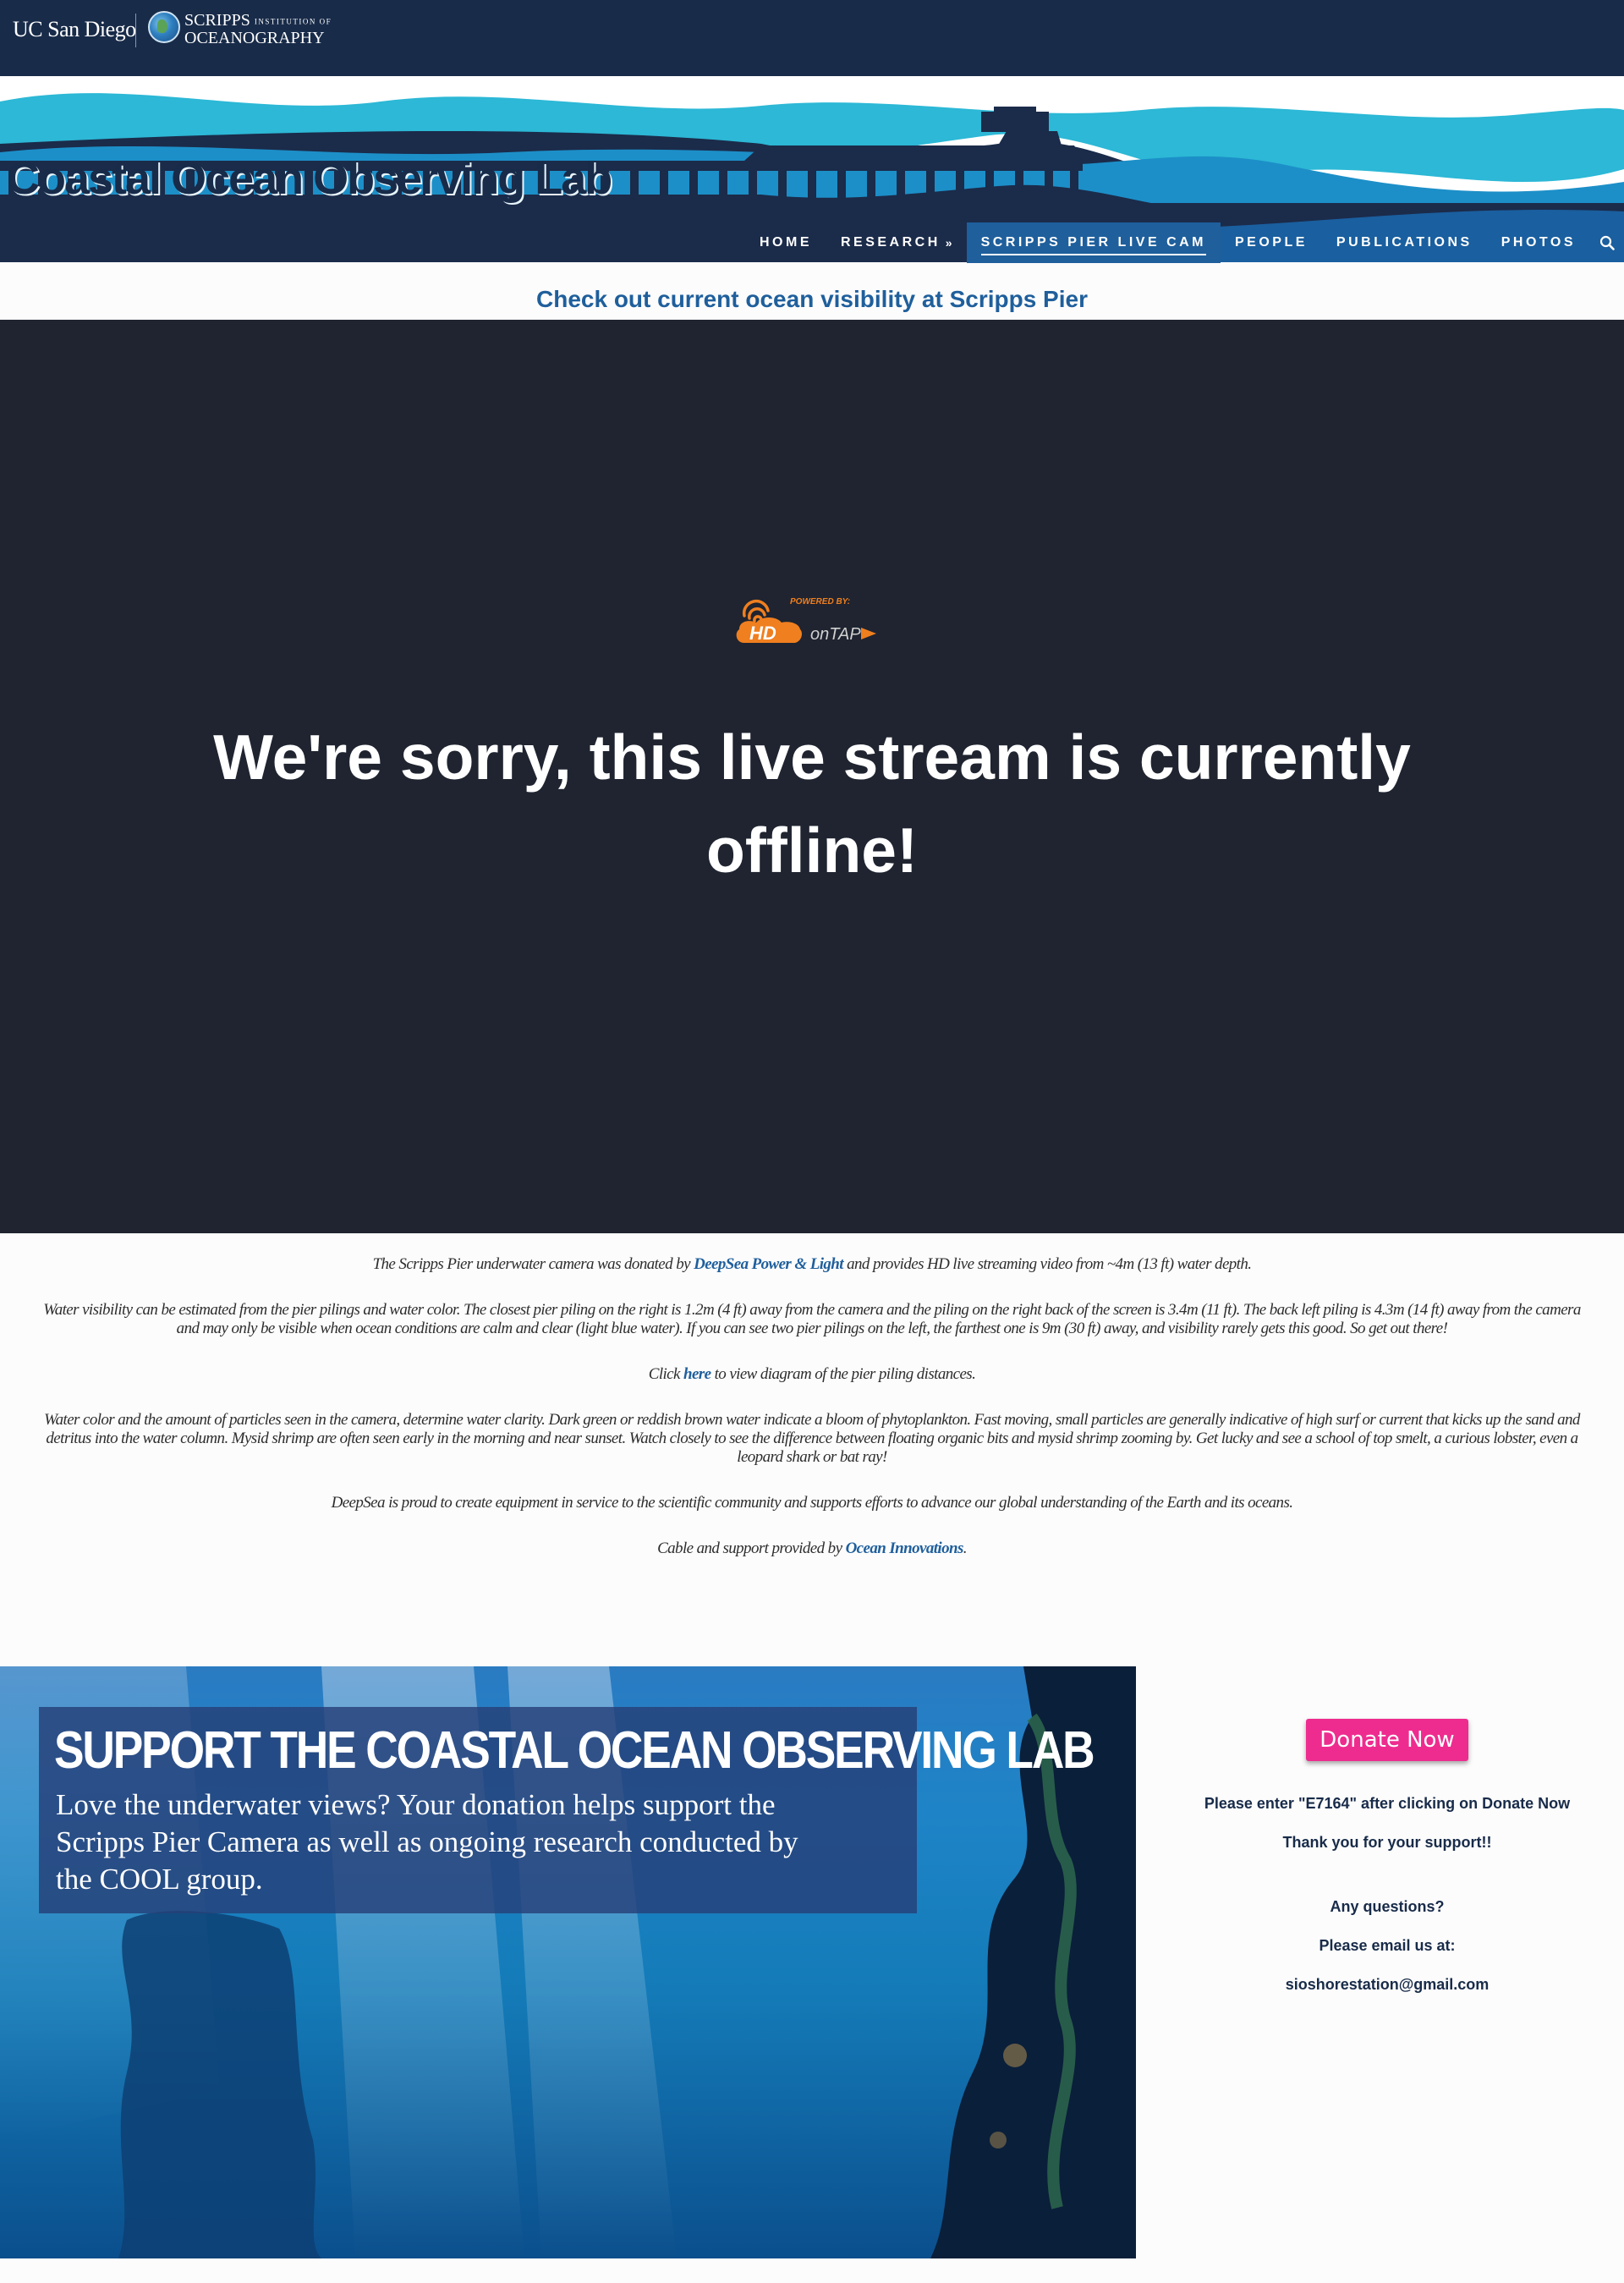  What do you see at coordinates (905, 1548) in the screenshot?
I see `ocean-innovations-link: Ocean Innovations` at bounding box center [905, 1548].